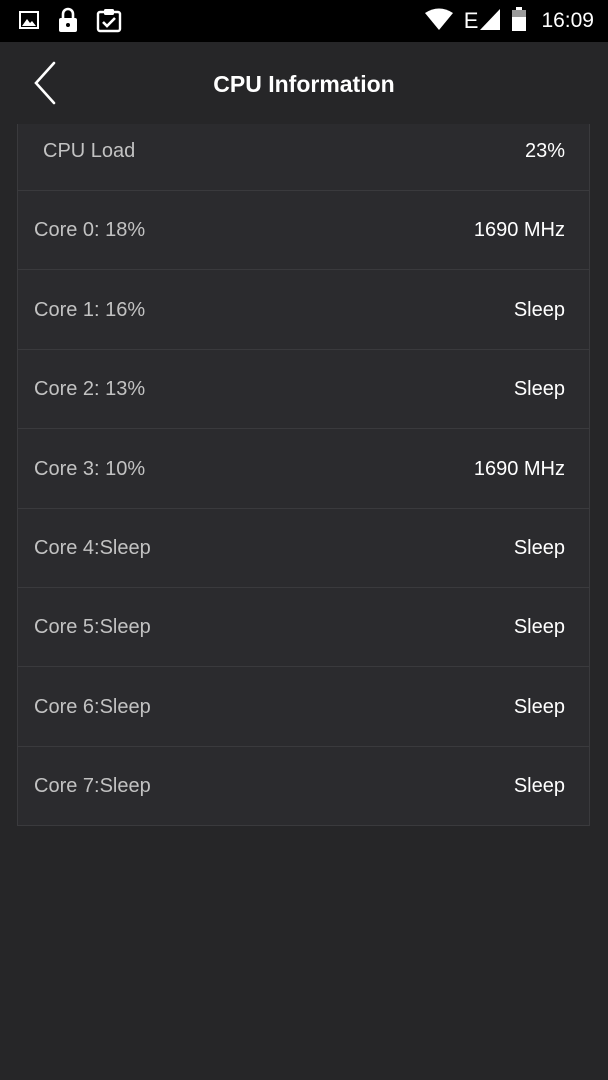  Describe the element at coordinates (303, 151) in the screenshot. I see `cpu-load-row: CPU Load 23%` at that location.